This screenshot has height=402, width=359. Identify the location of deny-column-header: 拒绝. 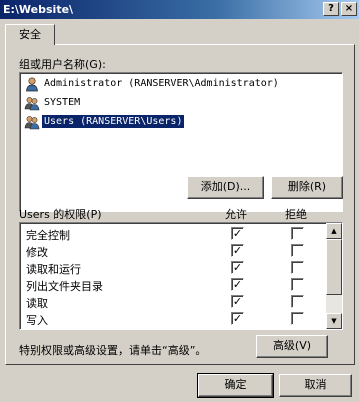
(296, 214).